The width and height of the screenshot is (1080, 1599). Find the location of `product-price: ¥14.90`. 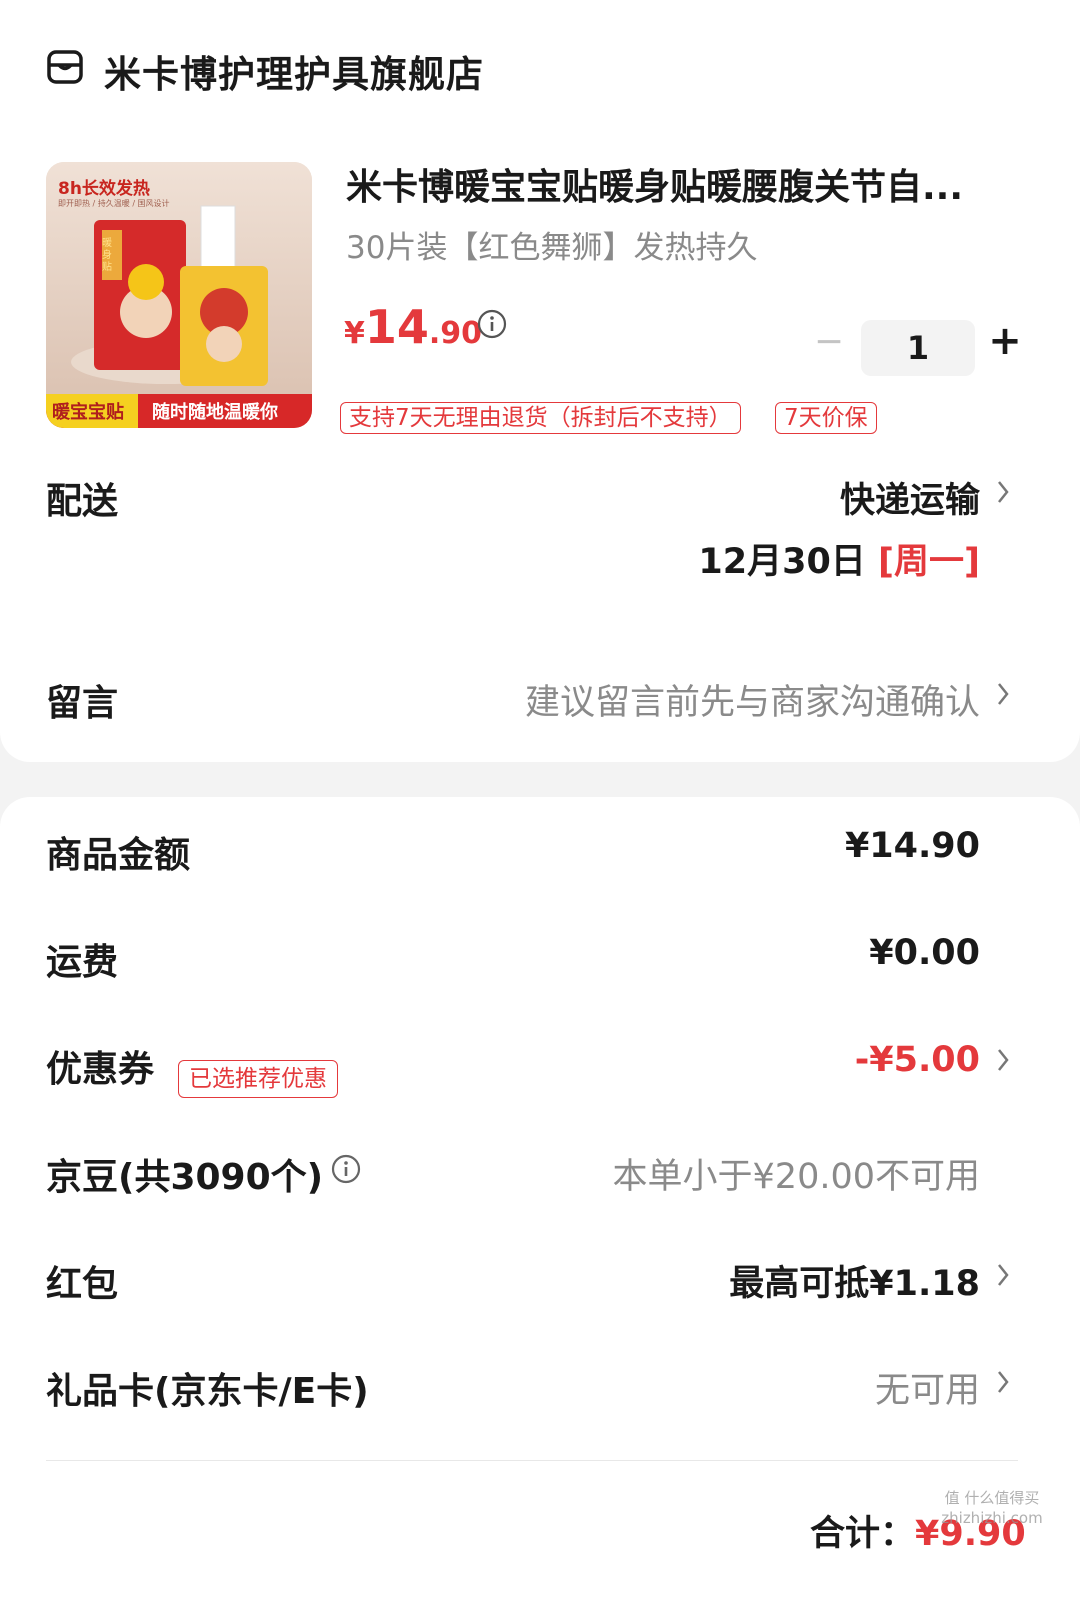

product-price: ¥14.90 is located at coordinates (413, 327).